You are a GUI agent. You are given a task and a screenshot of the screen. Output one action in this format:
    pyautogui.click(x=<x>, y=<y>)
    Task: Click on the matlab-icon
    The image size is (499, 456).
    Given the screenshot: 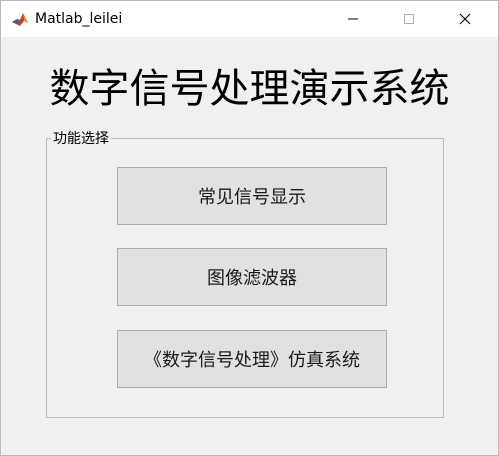 What is the action you would take?
    pyautogui.click(x=20, y=19)
    